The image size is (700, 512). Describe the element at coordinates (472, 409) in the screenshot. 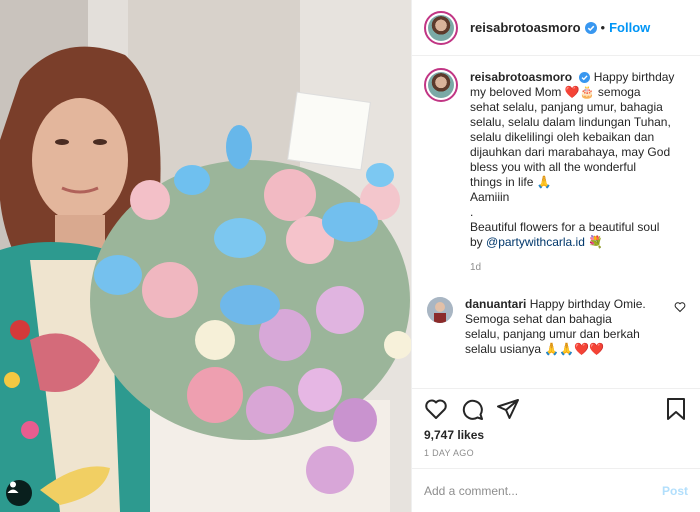

I see `comment-icon` at that location.